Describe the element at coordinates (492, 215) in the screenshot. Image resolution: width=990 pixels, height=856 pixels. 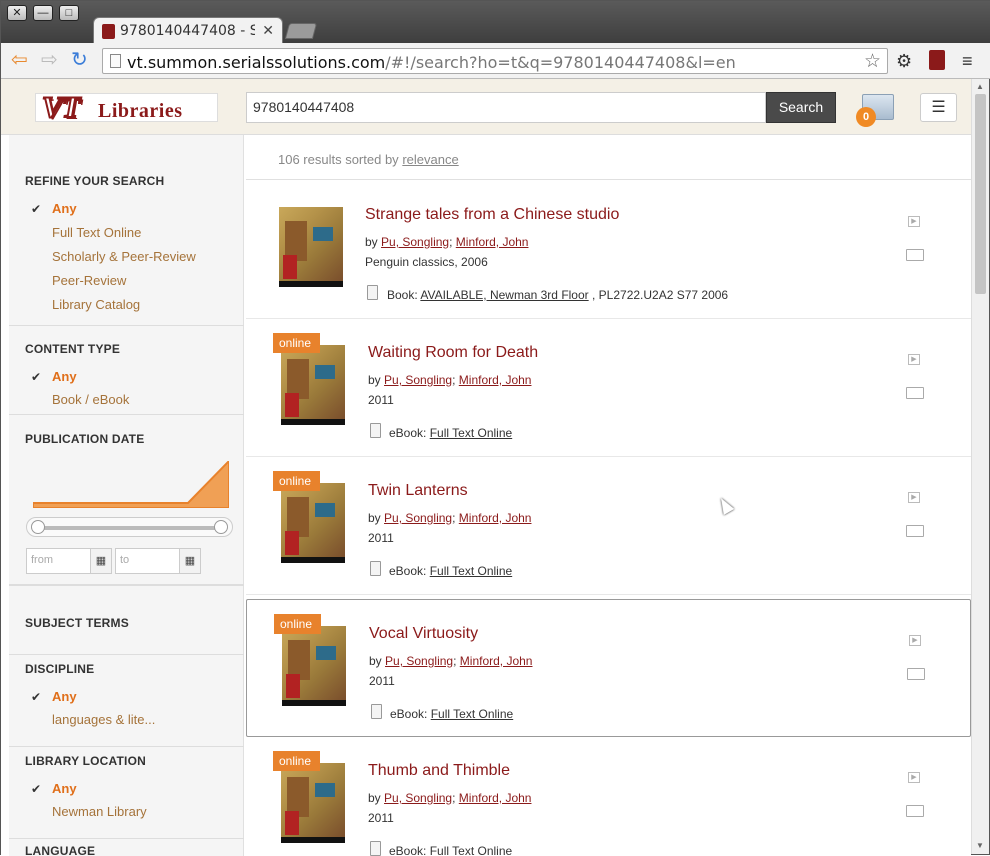
I see `result-title: Strange tales from a Chinese studio` at that location.